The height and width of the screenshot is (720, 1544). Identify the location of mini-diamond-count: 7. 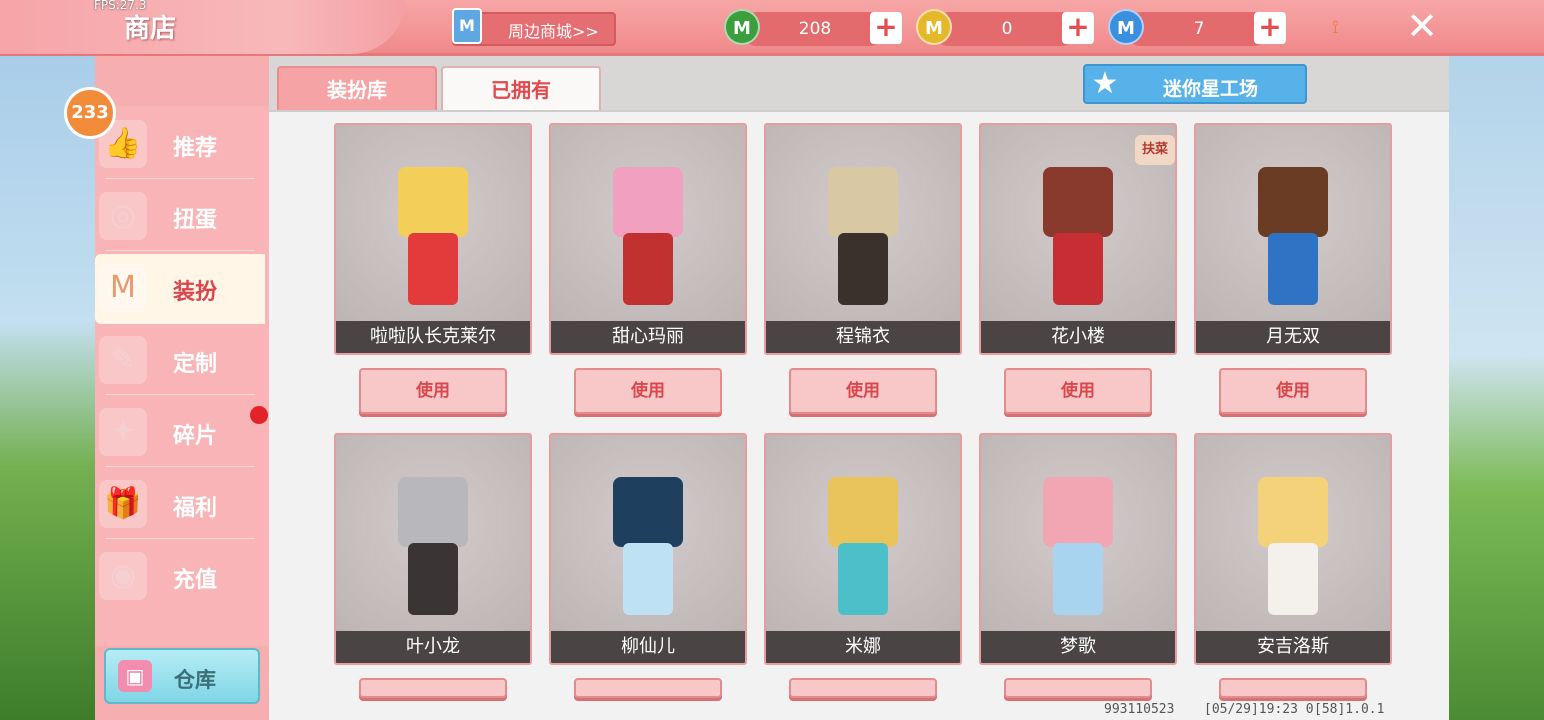
(1199, 29).